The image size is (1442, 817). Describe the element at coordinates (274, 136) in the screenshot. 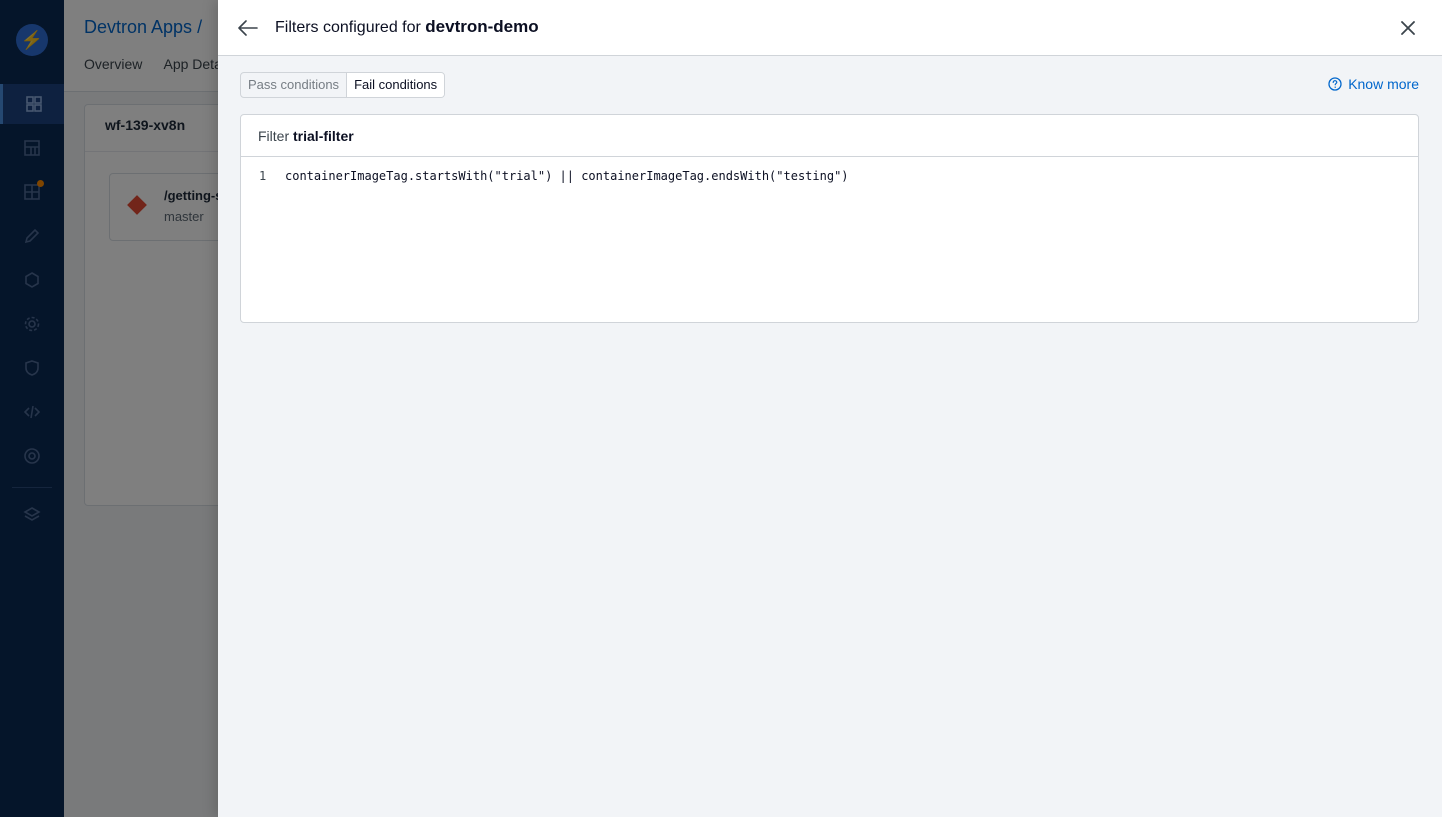

I see `filter-prefix: Filter` at that location.